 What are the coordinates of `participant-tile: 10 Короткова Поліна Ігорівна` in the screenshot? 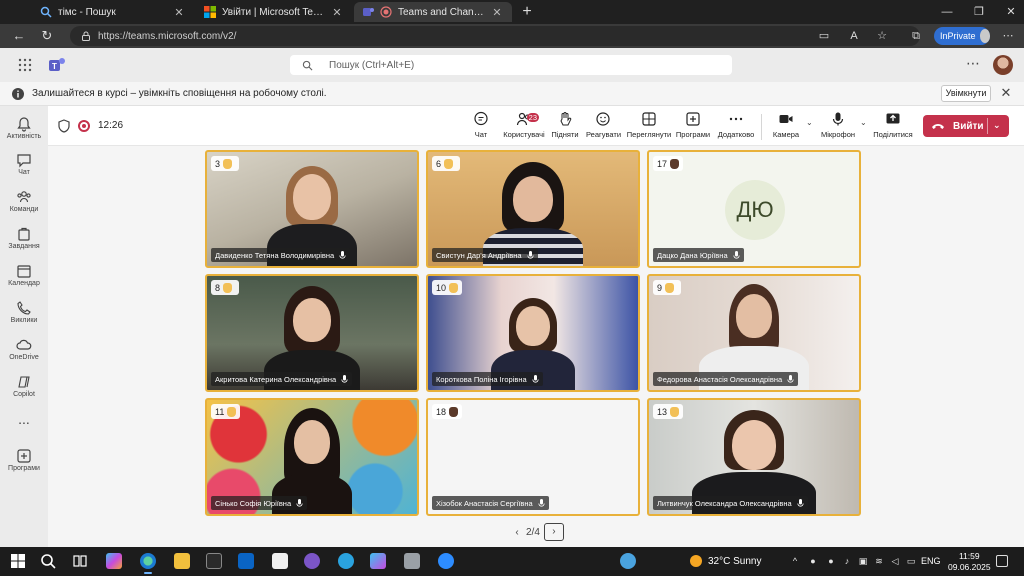 It's located at (533, 333).